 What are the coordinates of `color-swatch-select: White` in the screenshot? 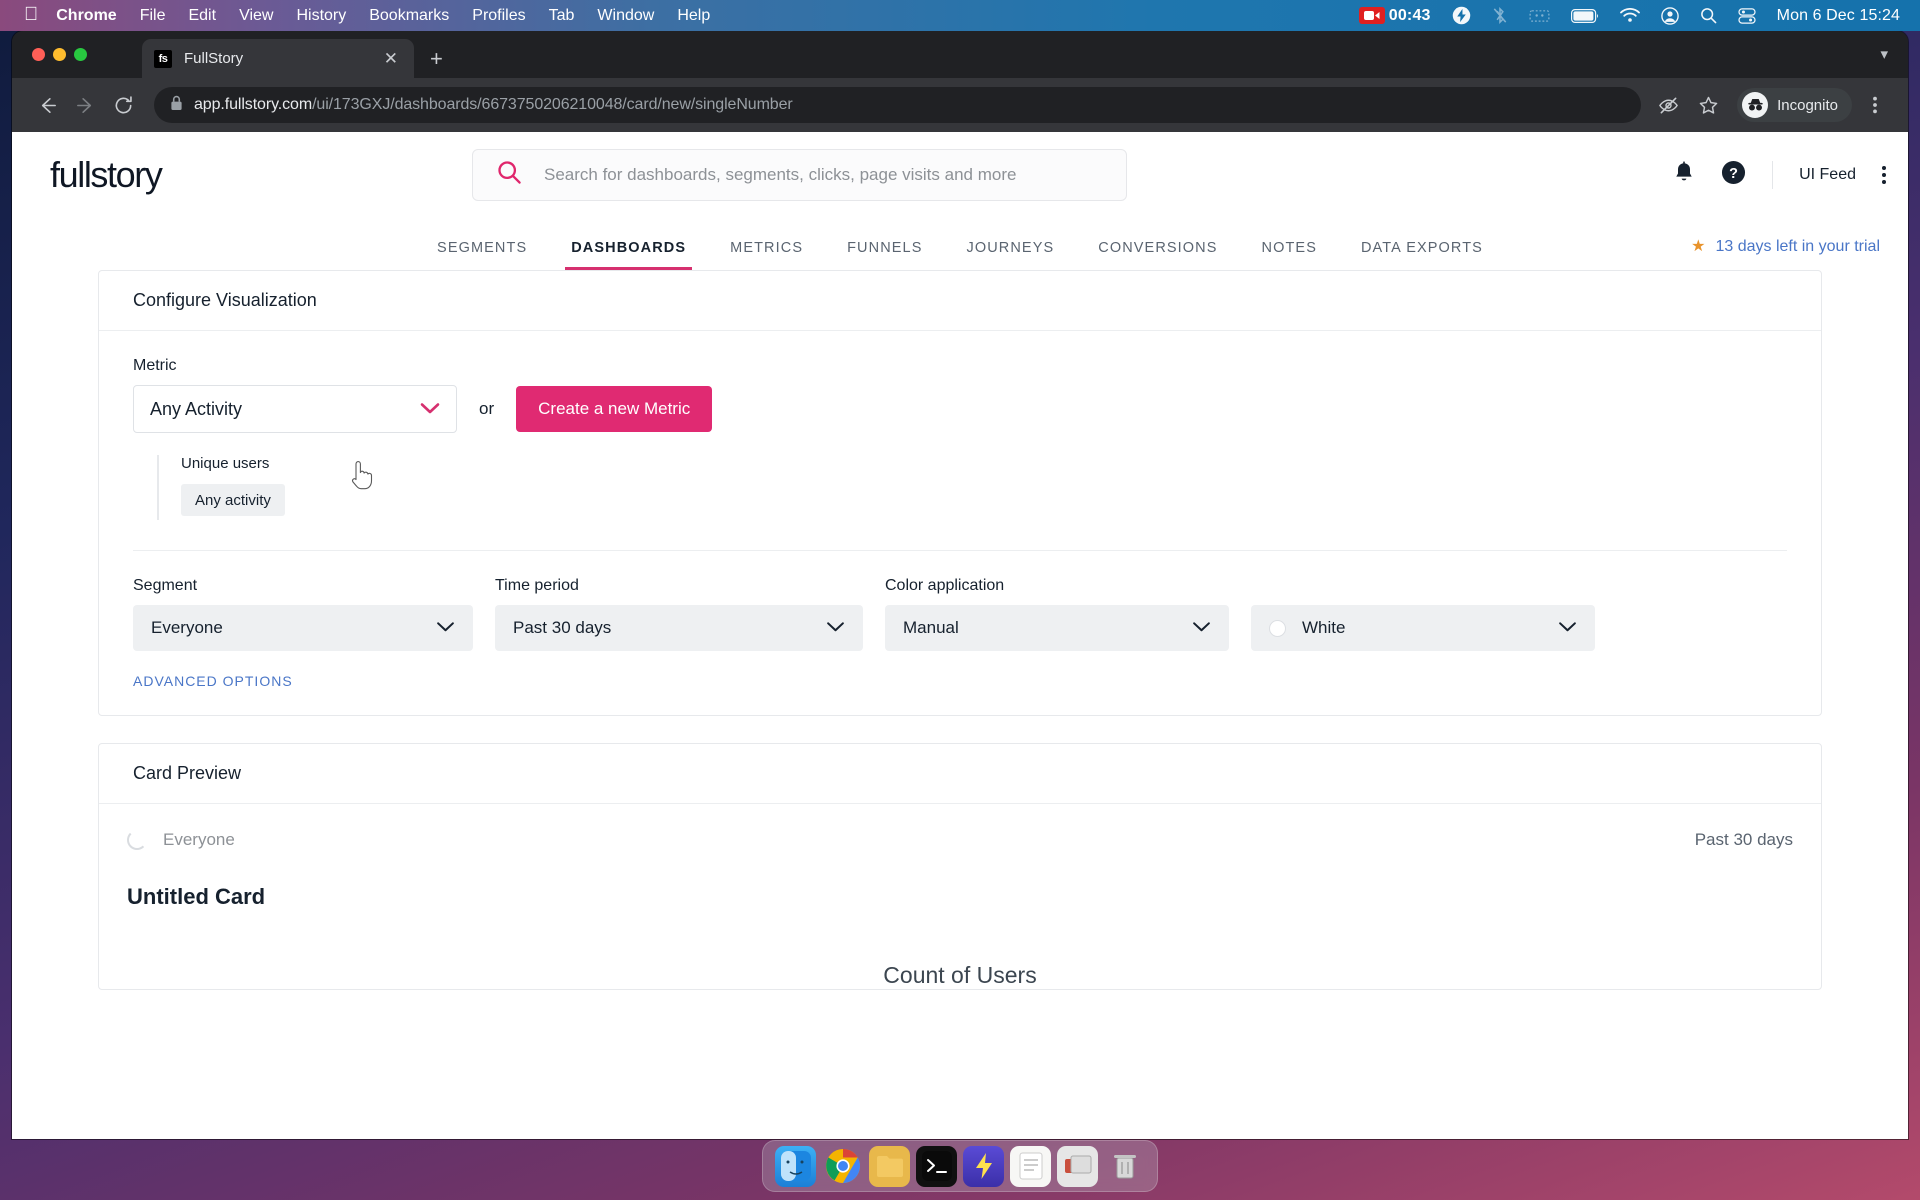 It's located at (1423, 628).